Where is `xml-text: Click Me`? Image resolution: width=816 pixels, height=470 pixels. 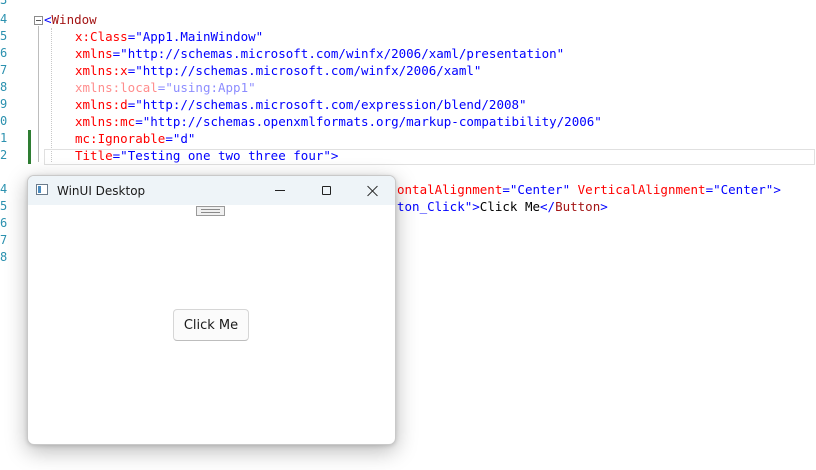 xml-text: Click Me is located at coordinates (510, 206).